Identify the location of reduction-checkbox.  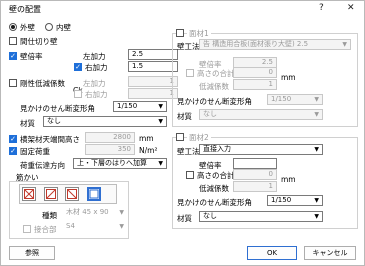
(13, 83).